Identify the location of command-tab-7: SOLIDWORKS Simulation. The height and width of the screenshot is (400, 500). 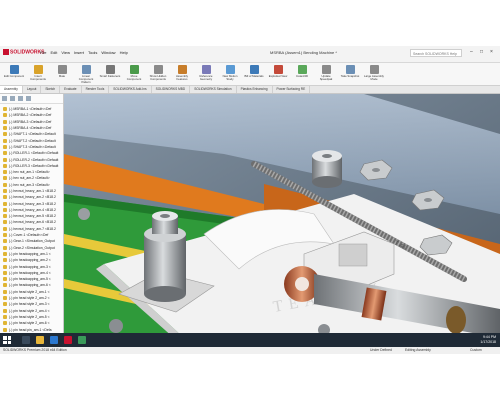
(213, 89).